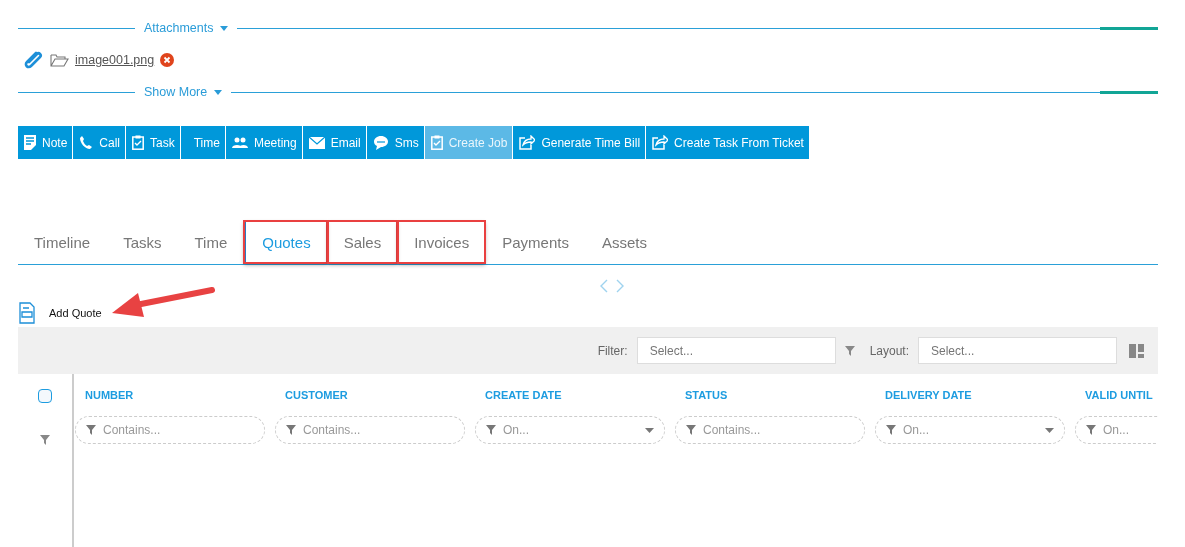 The width and height of the screenshot is (1185, 547). What do you see at coordinates (1136, 350) in the screenshot?
I see `layout-icon` at bounding box center [1136, 350].